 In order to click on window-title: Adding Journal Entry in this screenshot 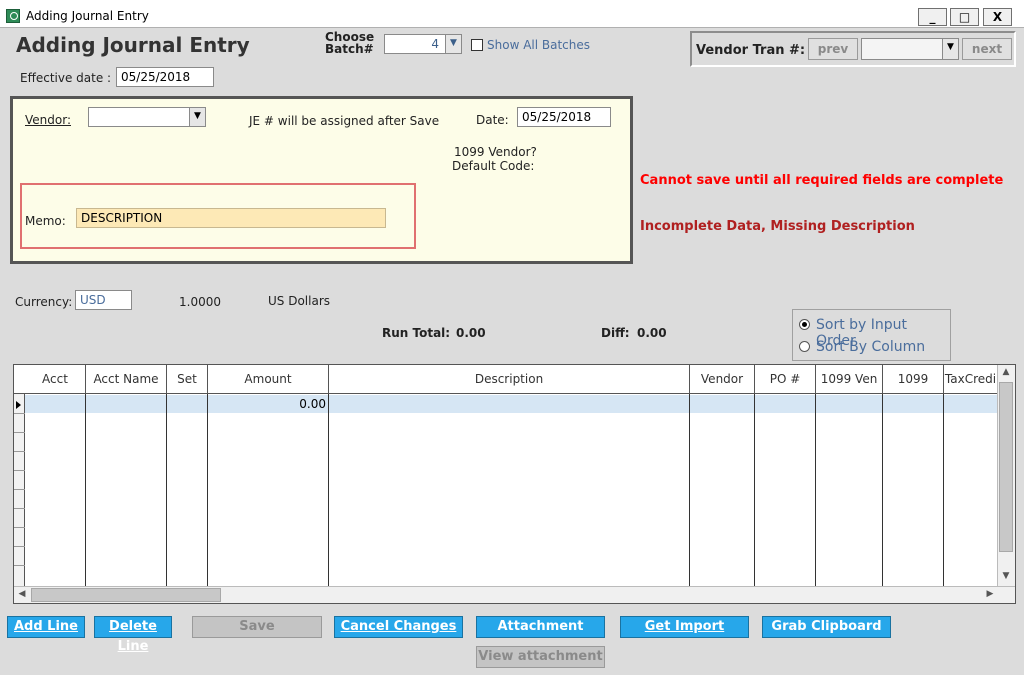, I will do `click(87, 16)`.